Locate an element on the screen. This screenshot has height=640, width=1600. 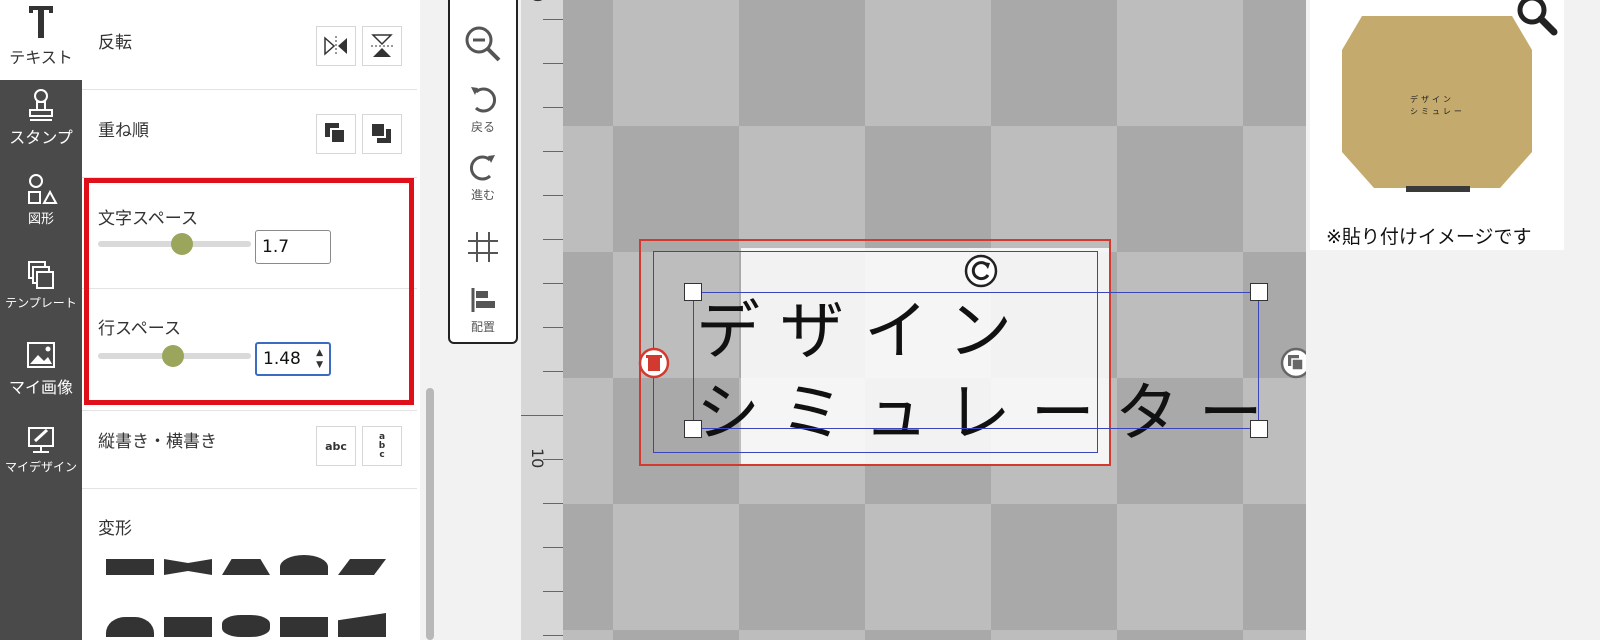
align-icon is located at coordinates (483, 300).